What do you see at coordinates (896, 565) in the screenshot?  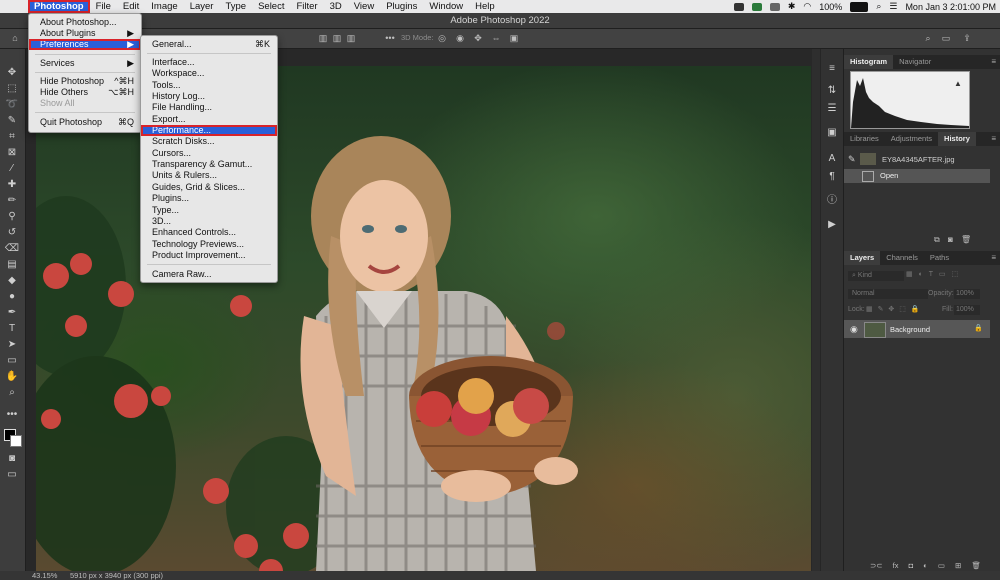 I see `layer-style-icon: fx` at bounding box center [896, 565].